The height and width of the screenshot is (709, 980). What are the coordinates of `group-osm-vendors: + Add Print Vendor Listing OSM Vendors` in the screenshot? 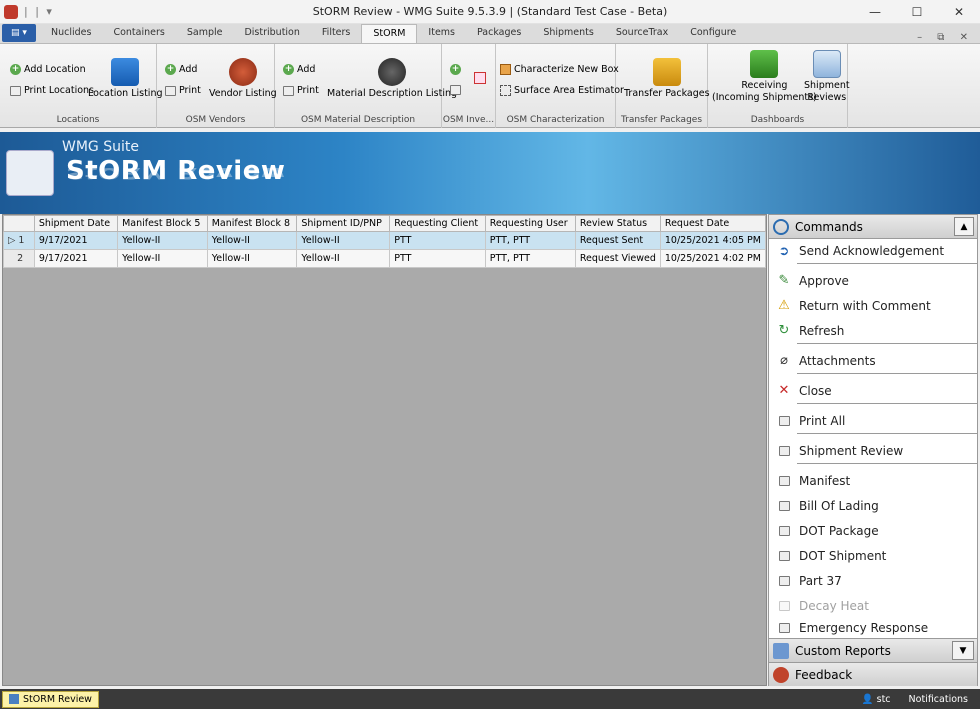 It's located at (217, 86).